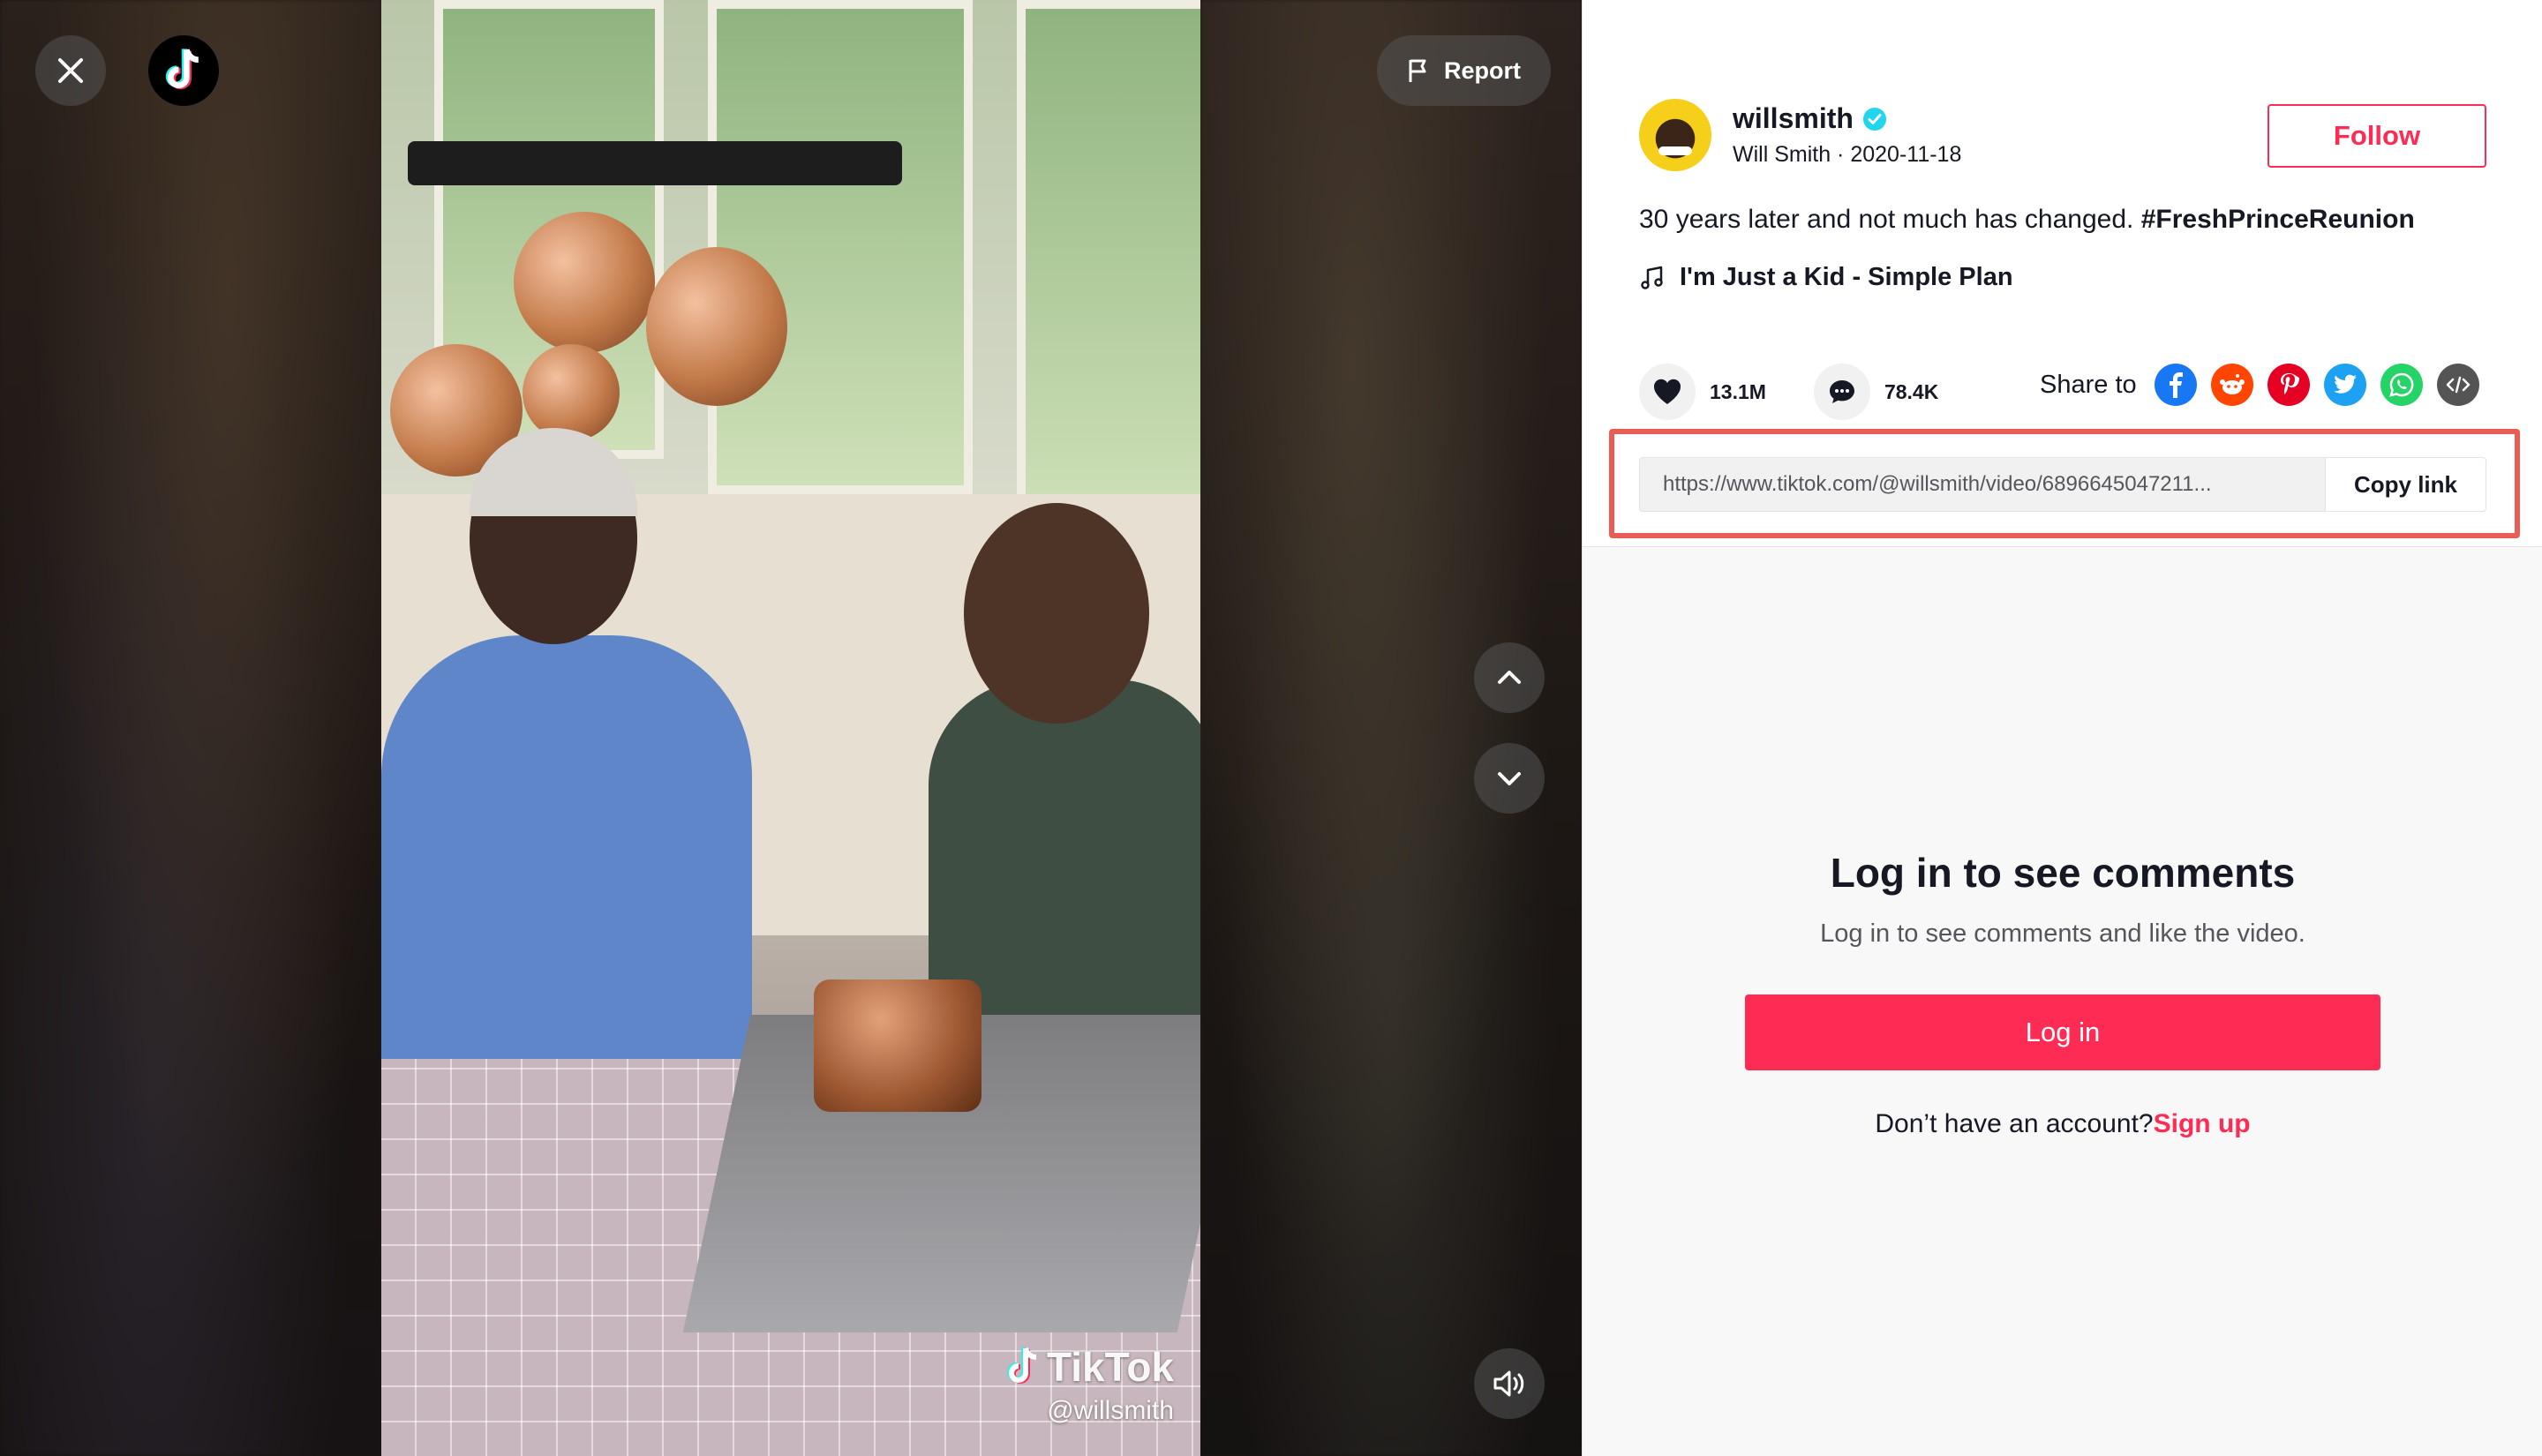 This screenshot has width=2542, height=1456. I want to click on video-watermark: TikTok @willsmith, so click(1089, 1384).